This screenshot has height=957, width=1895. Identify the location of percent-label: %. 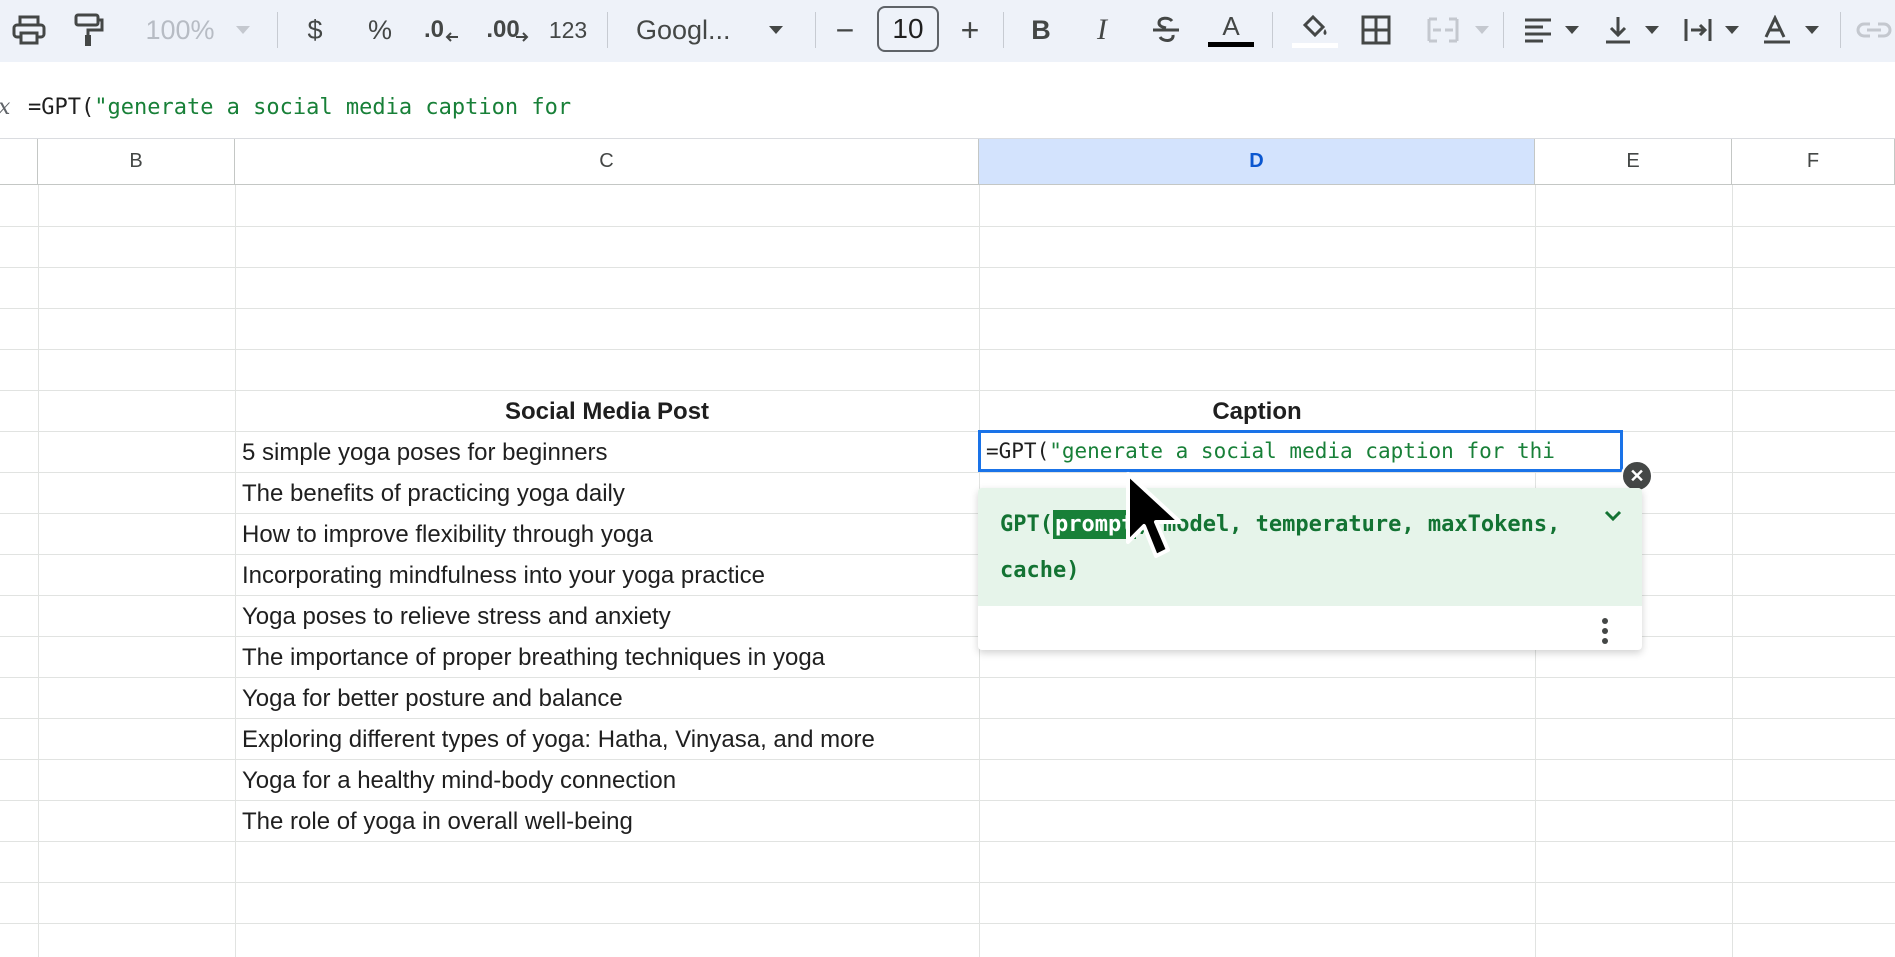
(379, 29).